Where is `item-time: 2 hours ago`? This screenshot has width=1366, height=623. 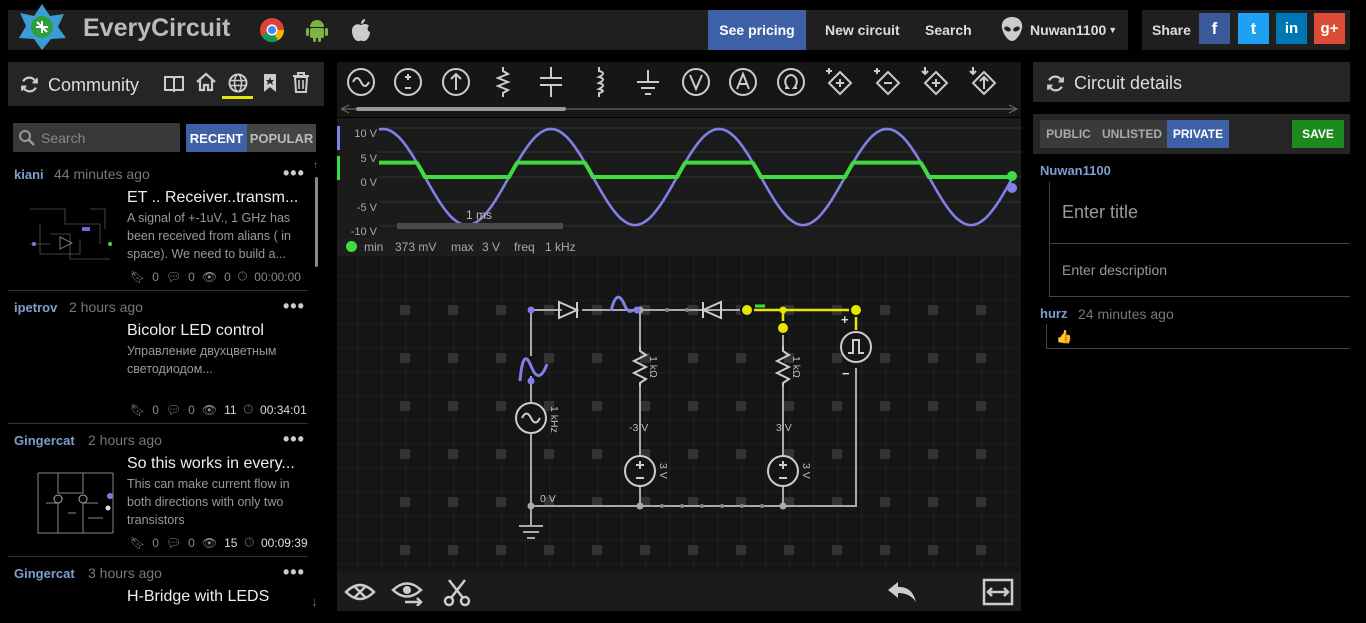 item-time: 2 hours ago is located at coordinates (125, 440).